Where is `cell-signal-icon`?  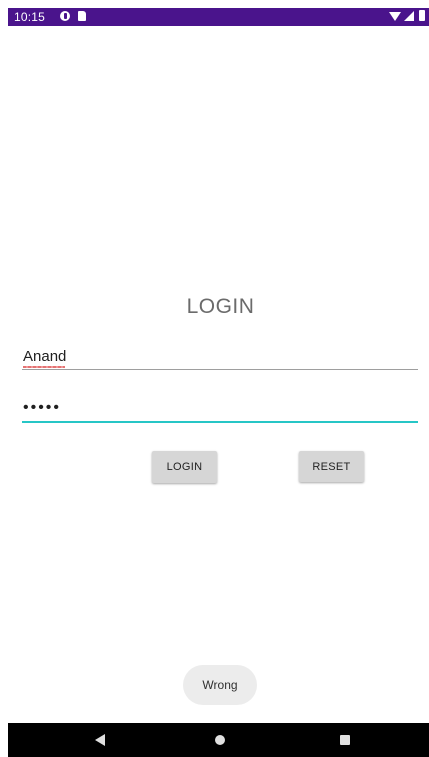 cell-signal-icon is located at coordinates (409, 16).